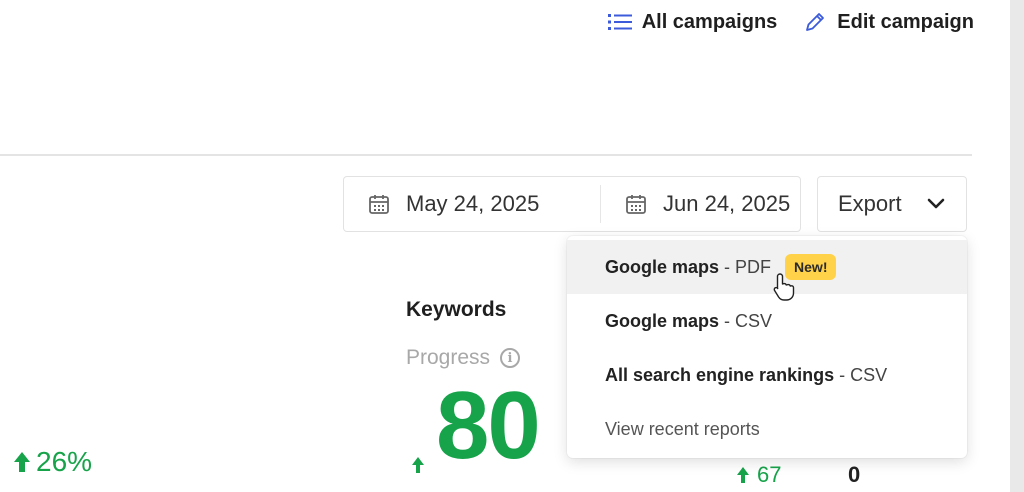 Image resolution: width=1024 pixels, height=492 pixels. What do you see at coordinates (510, 358) in the screenshot?
I see `info-icon: i` at bounding box center [510, 358].